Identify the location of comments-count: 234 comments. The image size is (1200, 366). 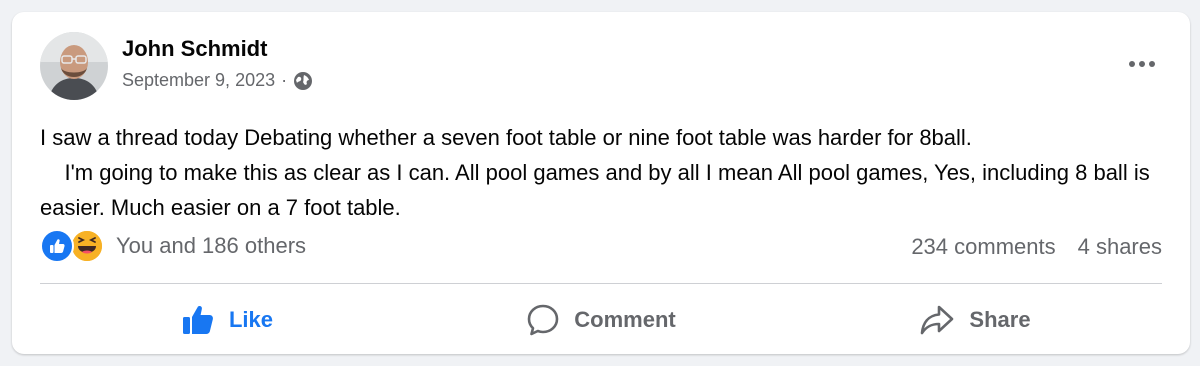
(983, 247).